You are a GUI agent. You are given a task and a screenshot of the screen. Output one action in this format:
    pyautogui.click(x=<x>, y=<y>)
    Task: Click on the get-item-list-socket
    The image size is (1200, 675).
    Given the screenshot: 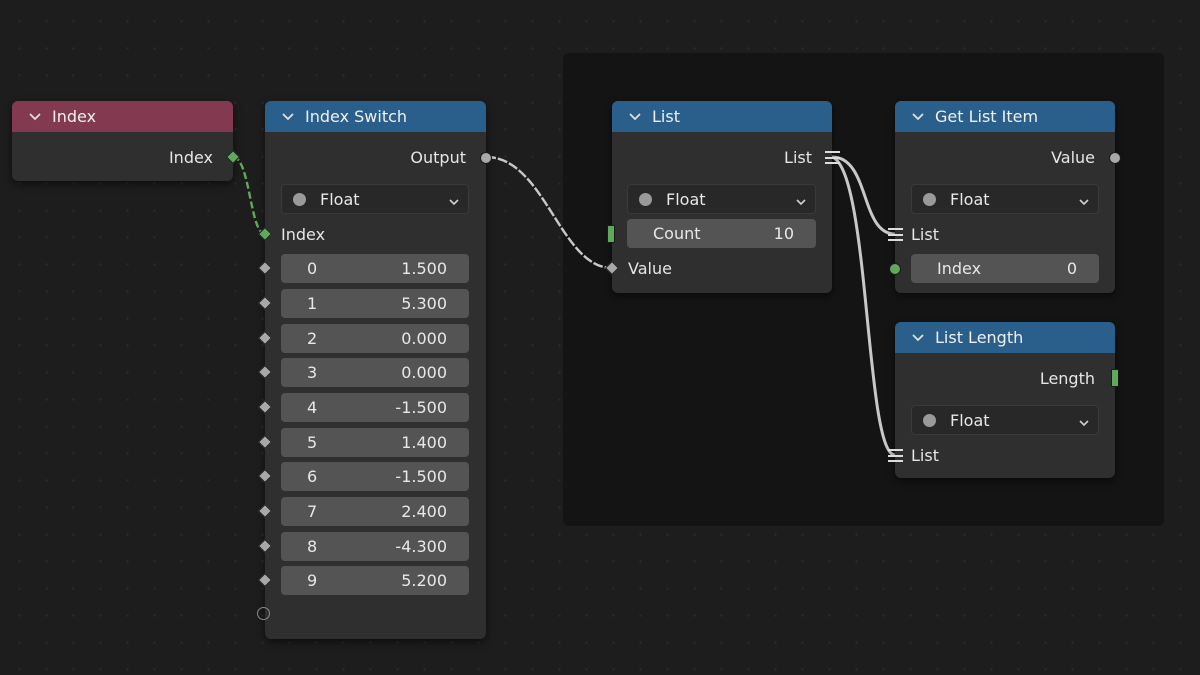 What is the action you would take?
    pyautogui.click(x=895, y=234)
    